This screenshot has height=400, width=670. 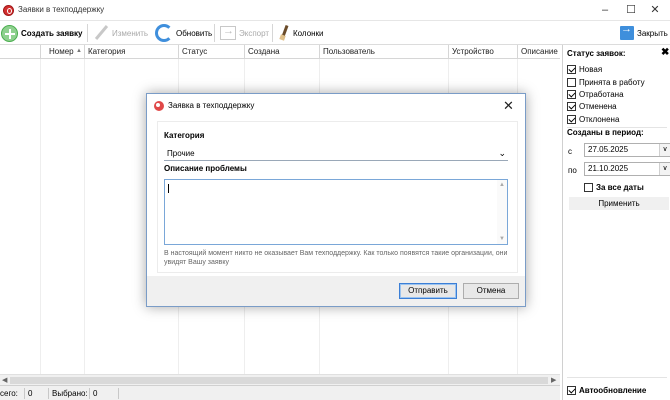 What do you see at coordinates (482, 52) in the screenshot?
I see `column-header-device: Устройство` at bounding box center [482, 52].